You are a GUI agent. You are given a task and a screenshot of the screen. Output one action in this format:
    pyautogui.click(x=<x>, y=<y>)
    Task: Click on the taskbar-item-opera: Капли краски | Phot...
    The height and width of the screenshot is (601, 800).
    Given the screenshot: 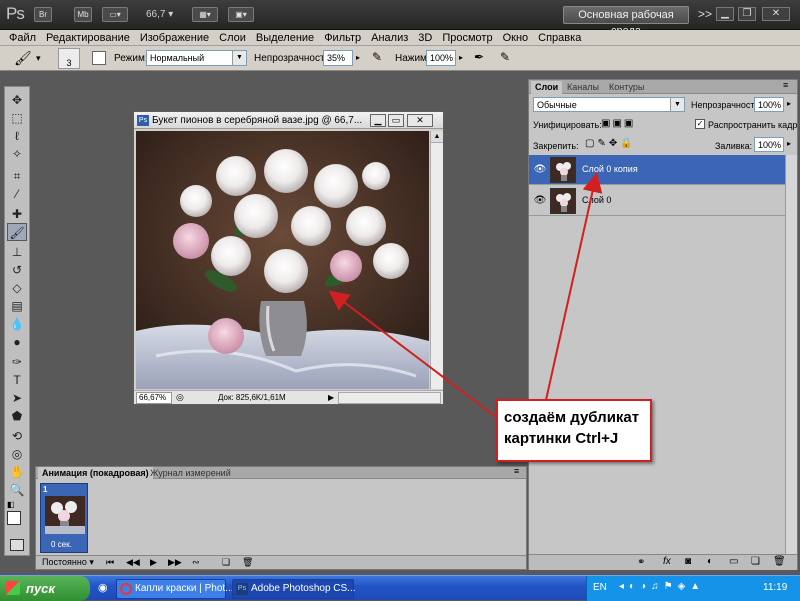 What is the action you would take?
    pyautogui.click(x=175, y=589)
    